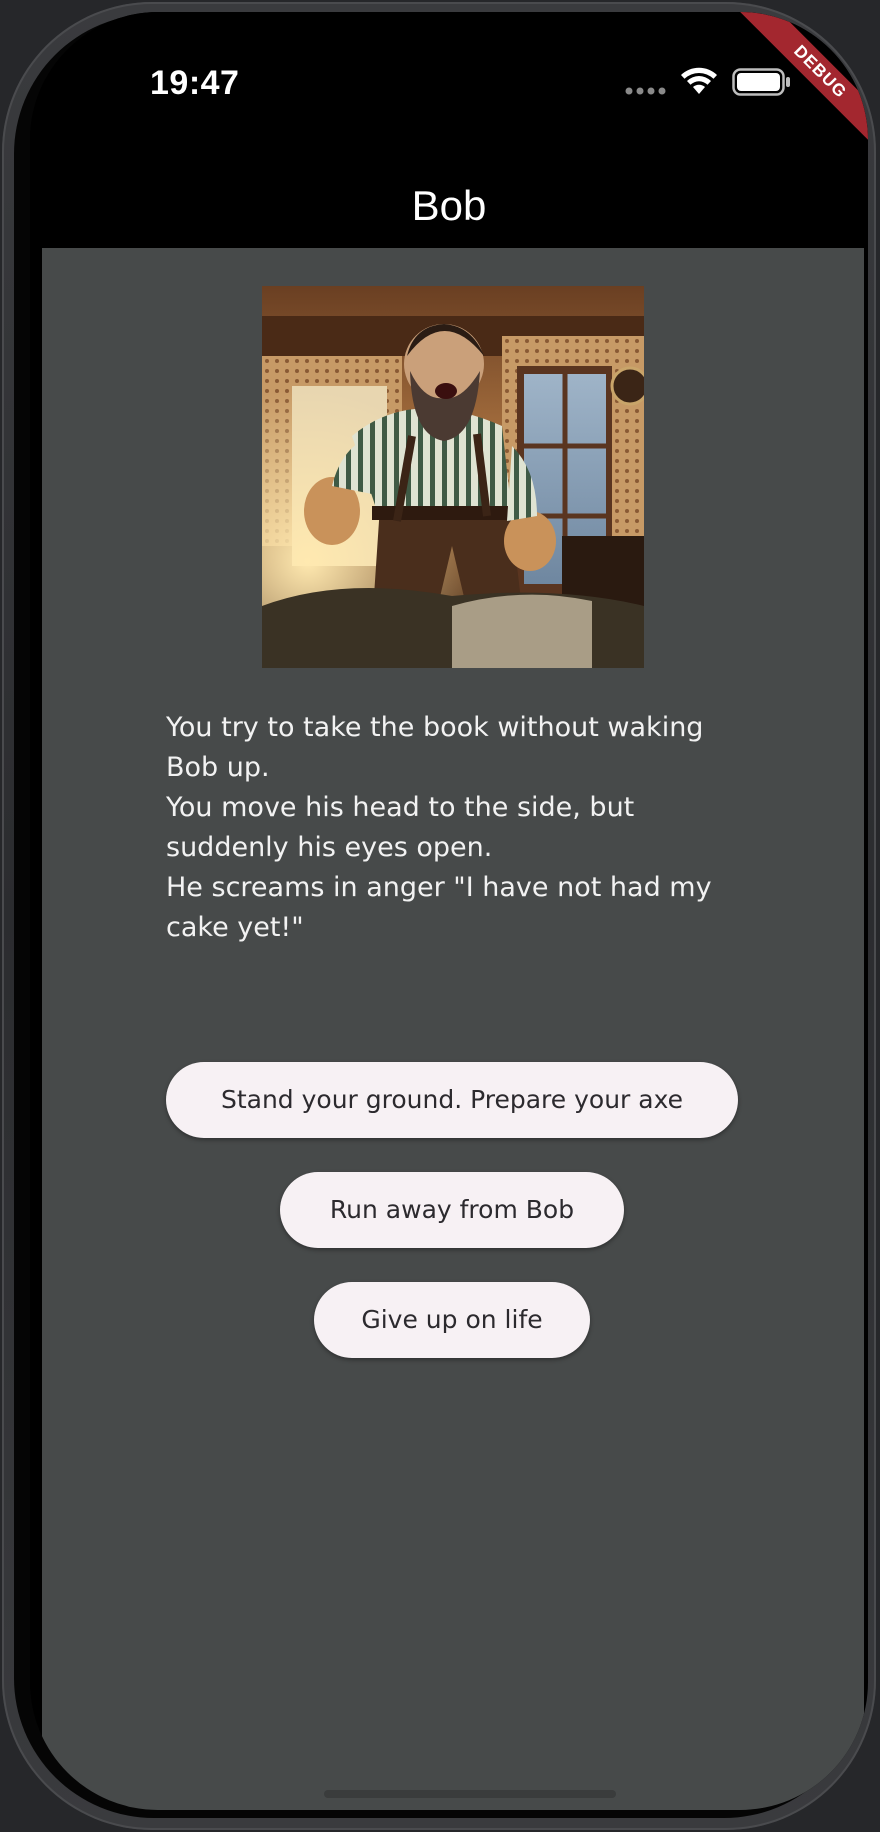 This screenshot has height=1832, width=880. Describe the element at coordinates (452, 1320) in the screenshot. I see `give-up-button: Give up on life` at that location.